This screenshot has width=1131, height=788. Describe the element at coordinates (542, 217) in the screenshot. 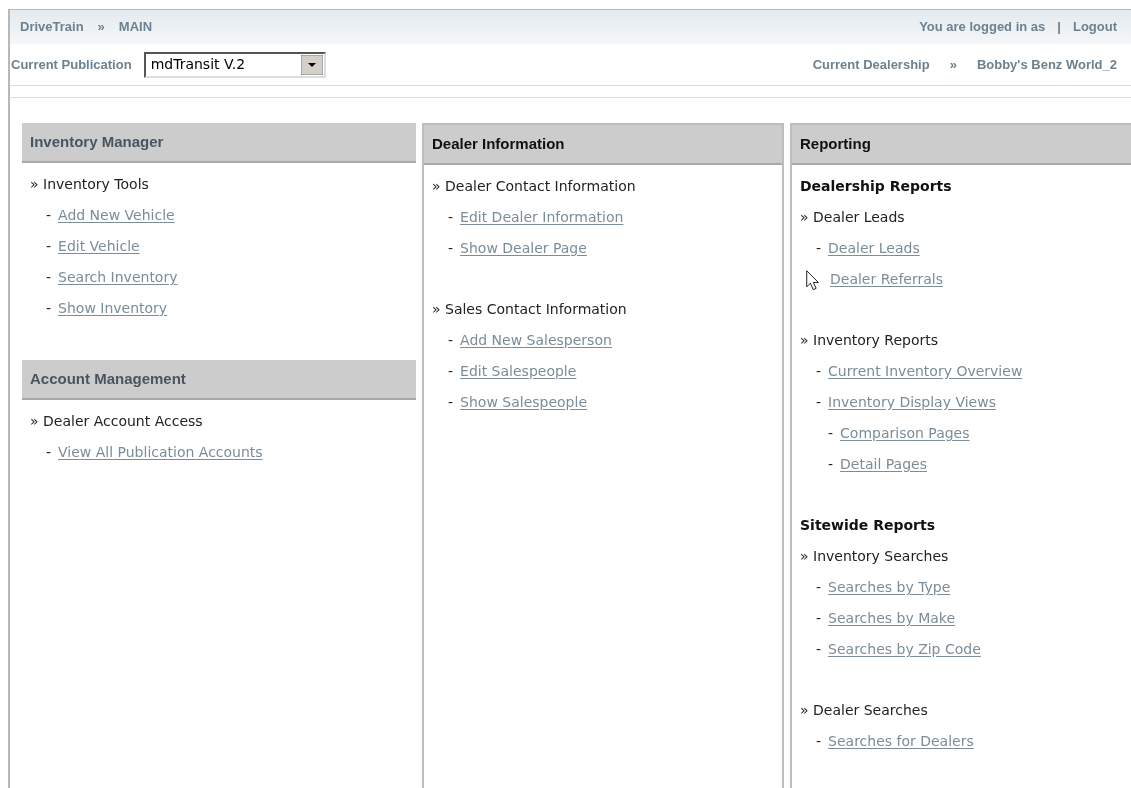

I see `nav-link: Edit Dealer Information` at that location.